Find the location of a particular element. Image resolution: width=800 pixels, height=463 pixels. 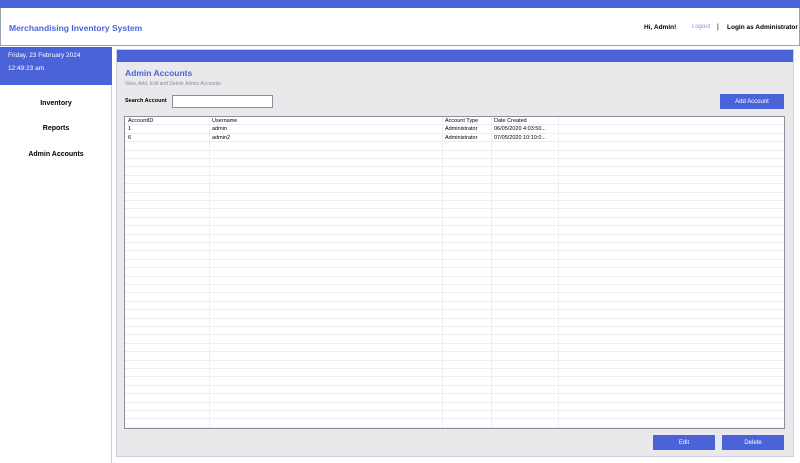

table-cell: 1 is located at coordinates (130, 129).